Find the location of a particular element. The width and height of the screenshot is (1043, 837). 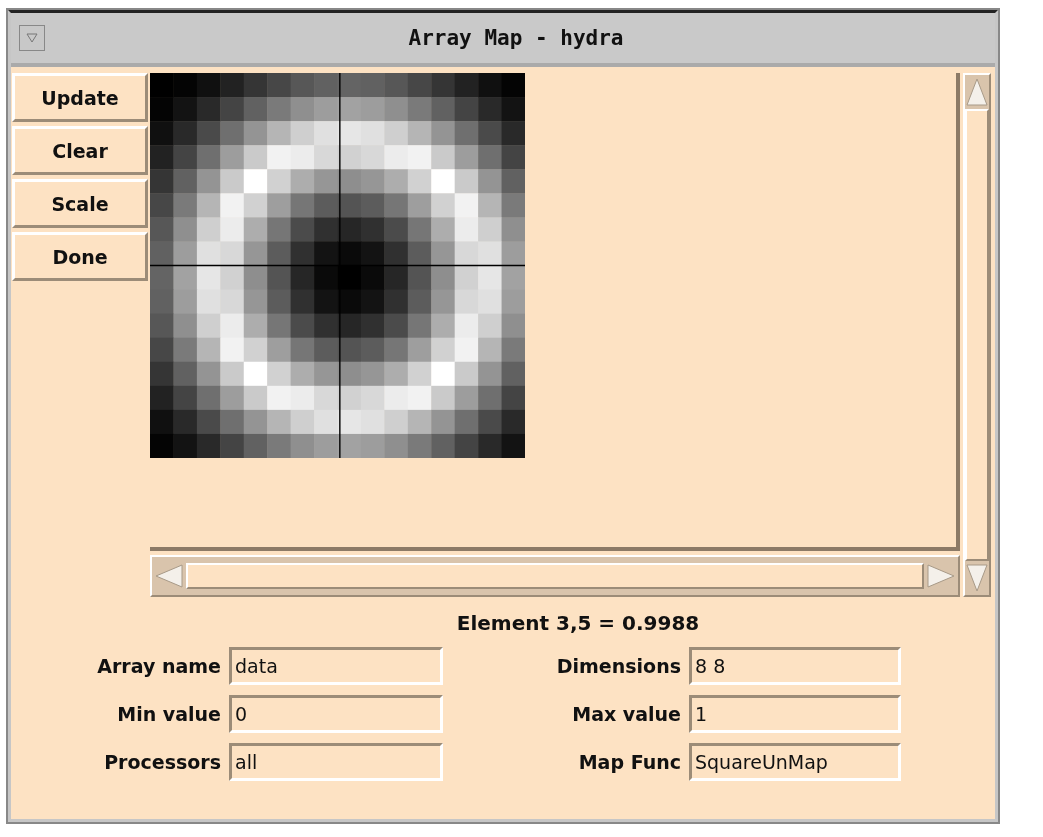

action-button: Scale is located at coordinates (80, 203).